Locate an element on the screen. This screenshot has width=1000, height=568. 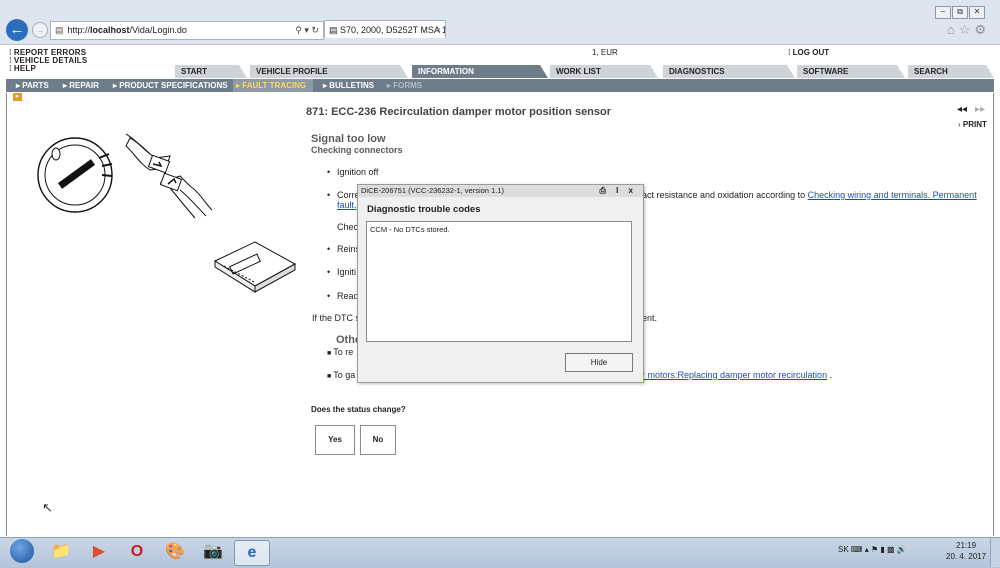
dtc-list: CCM - No DTCs stored. is located at coordinates (499, 281).